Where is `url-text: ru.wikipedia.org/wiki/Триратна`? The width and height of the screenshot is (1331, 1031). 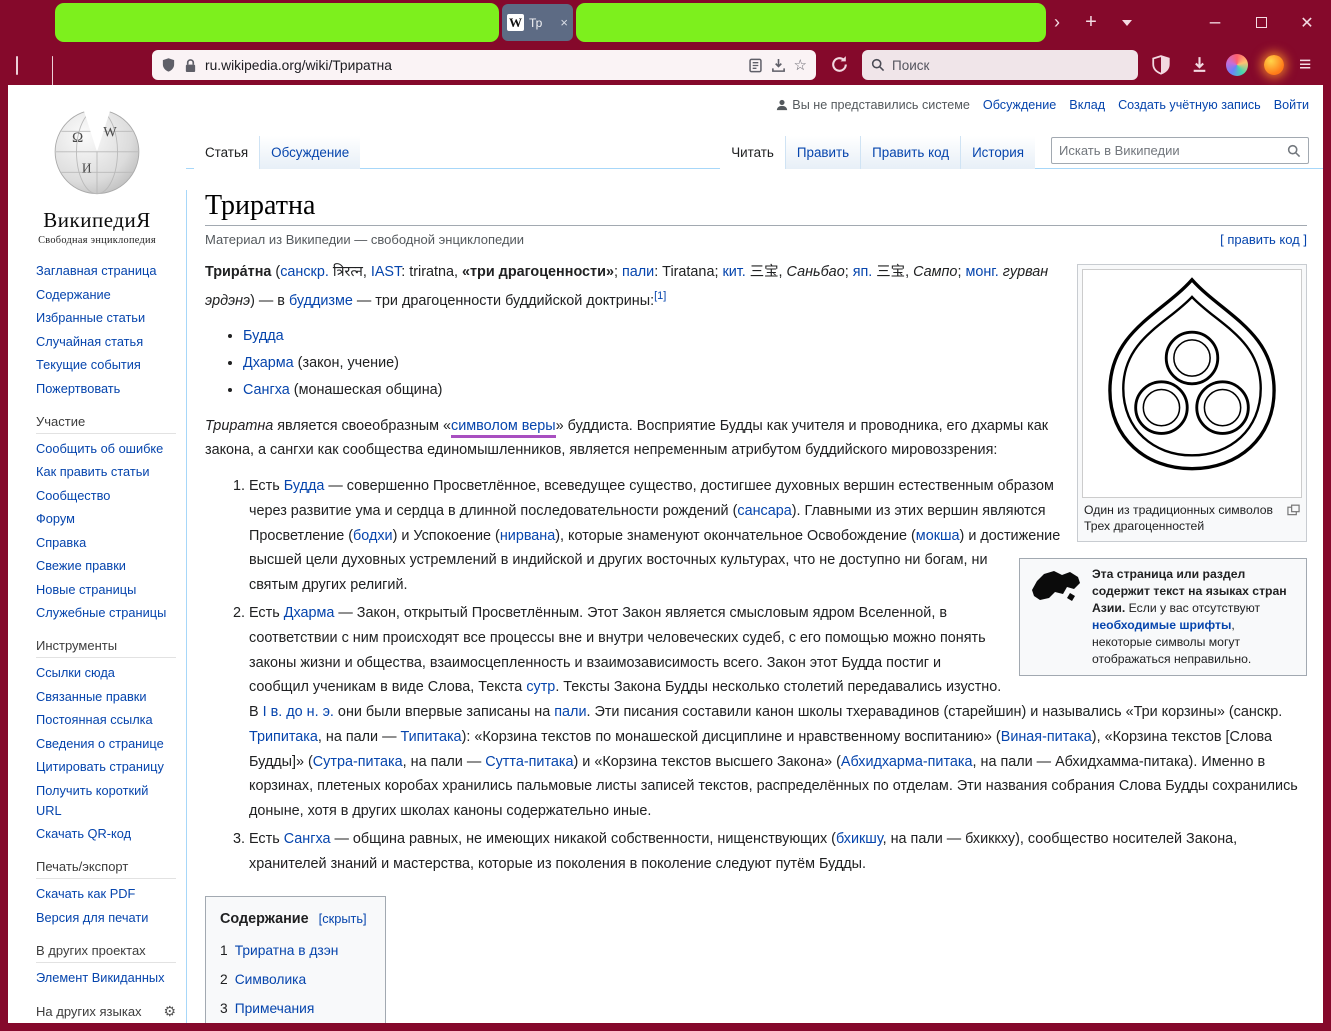
url-text: ru.wikipedia.org/wiki/Триратна is located at coordinates (472, 65).